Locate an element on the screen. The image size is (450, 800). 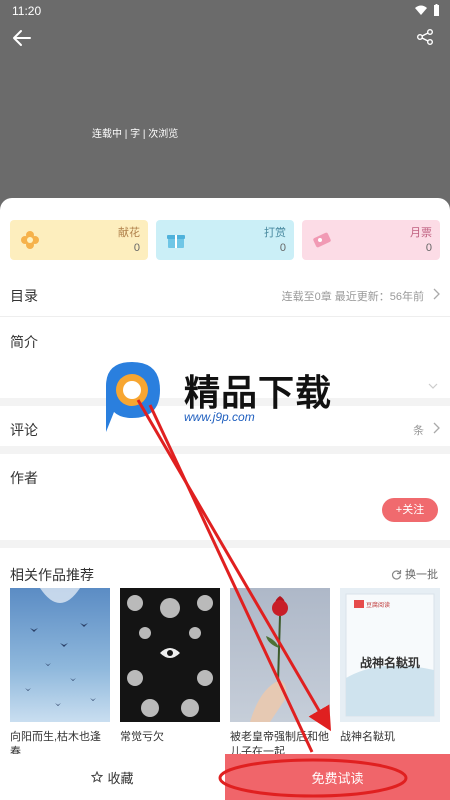
status-time: 11:20 is located at coordinates (27, 11).